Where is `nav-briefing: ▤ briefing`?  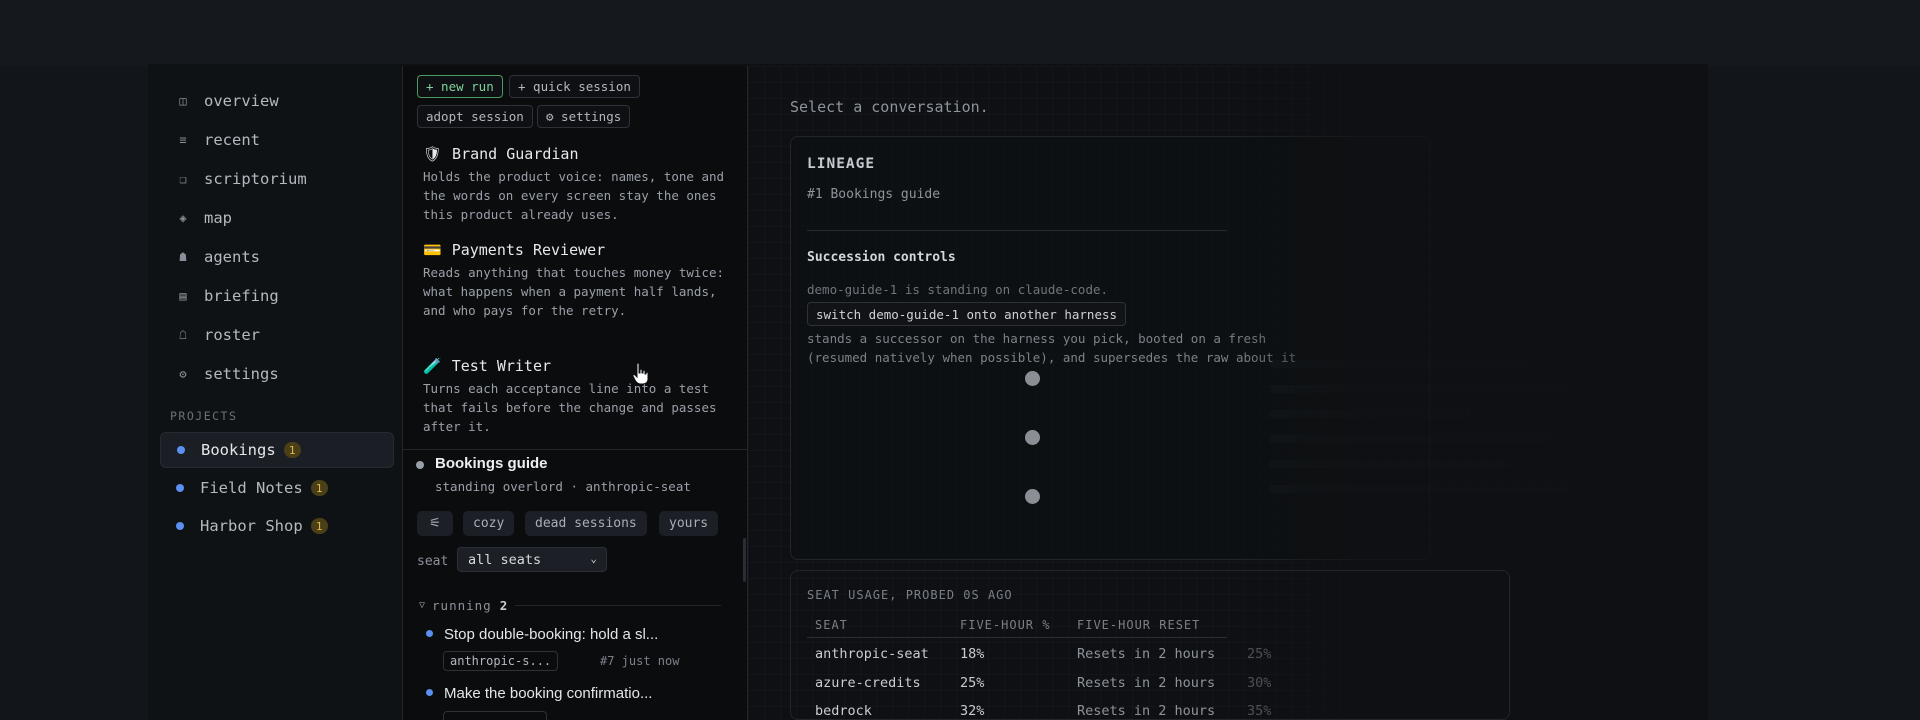
nav-briefing: ▤ briefing is located at coordinates (227, 296).